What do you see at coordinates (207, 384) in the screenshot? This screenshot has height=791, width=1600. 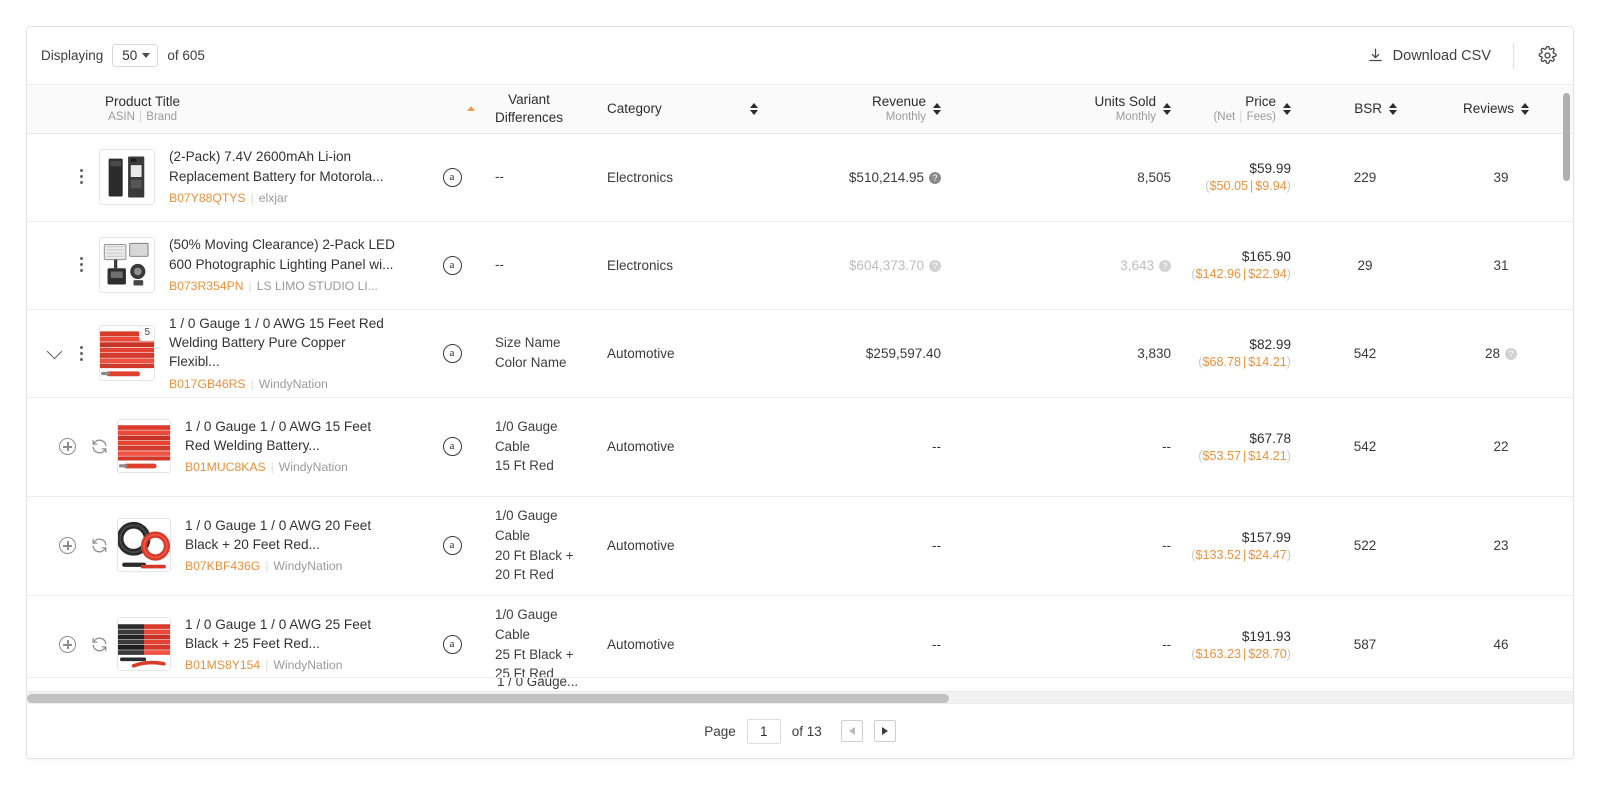 I see `product-asin: B017GB46RS` at bounding box center [207, 384].